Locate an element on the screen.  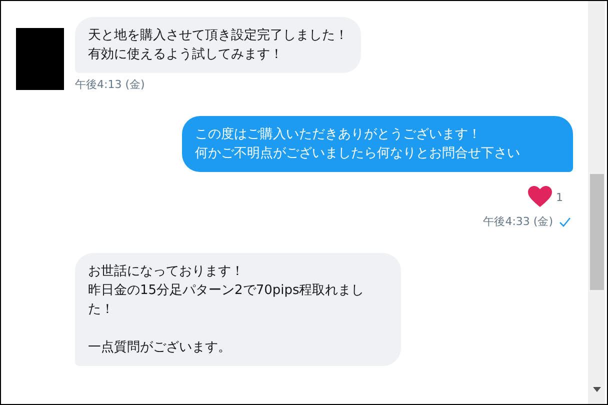
message-text: 天と地を購入させて頂き設定完了しました！ is located at coordinates (218, 36).